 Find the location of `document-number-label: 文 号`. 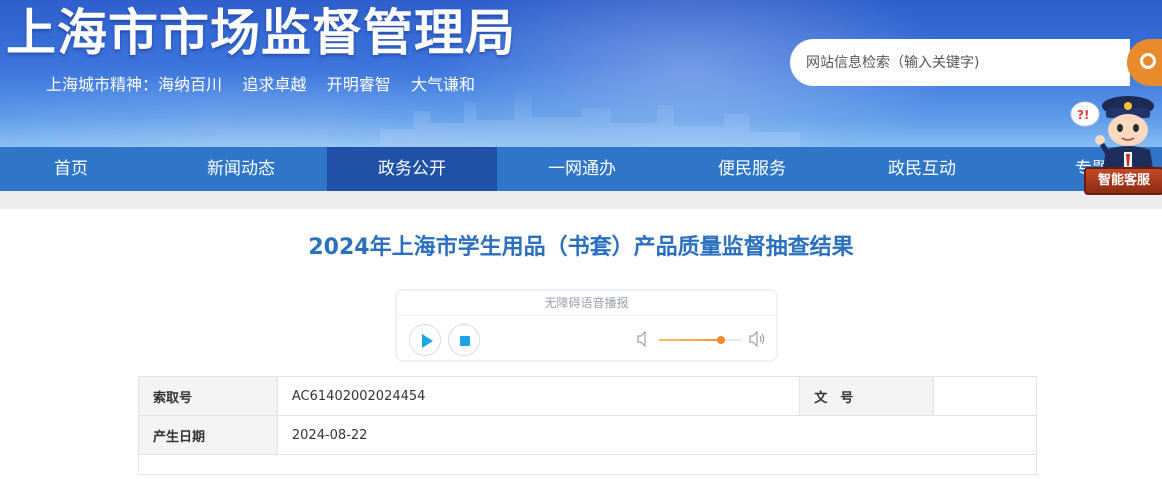

document-number-label: 文 号 is located at coordinates (867, 396).